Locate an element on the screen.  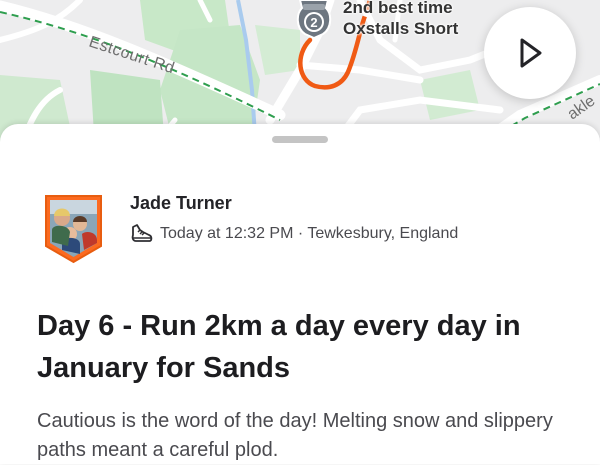
segment-callout: 2nd best time Oxstalls Short is located at coordinates (400, 19).